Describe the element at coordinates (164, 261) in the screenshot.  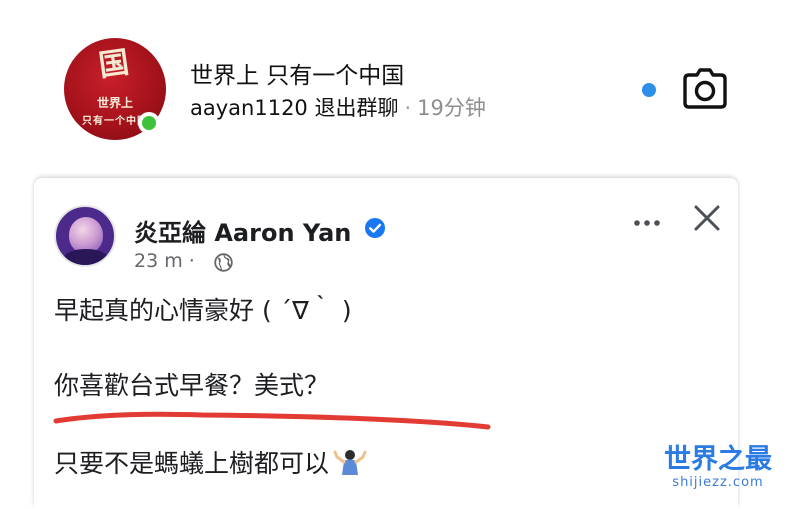
I see `post-time: 23 m ·` at that location.